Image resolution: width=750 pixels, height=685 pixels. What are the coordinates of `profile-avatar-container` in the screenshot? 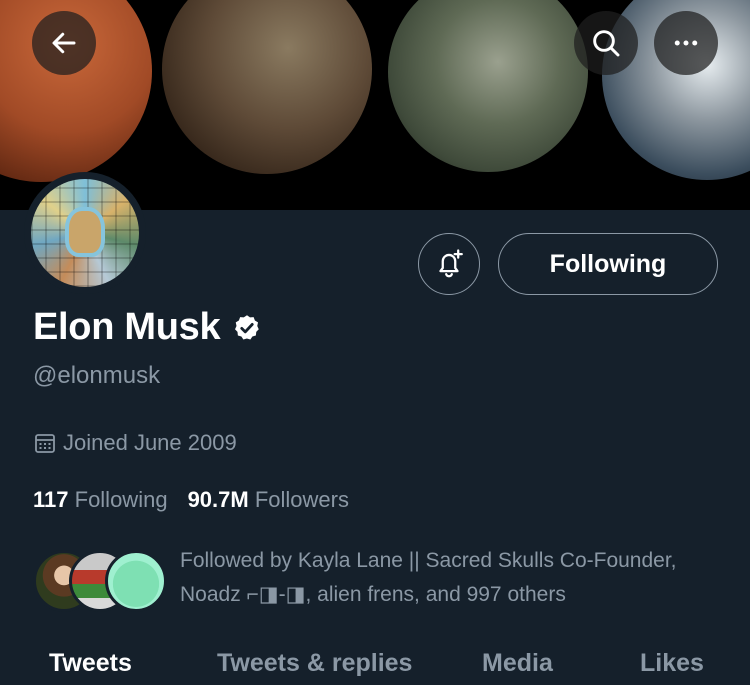 It's located at (85, 233).